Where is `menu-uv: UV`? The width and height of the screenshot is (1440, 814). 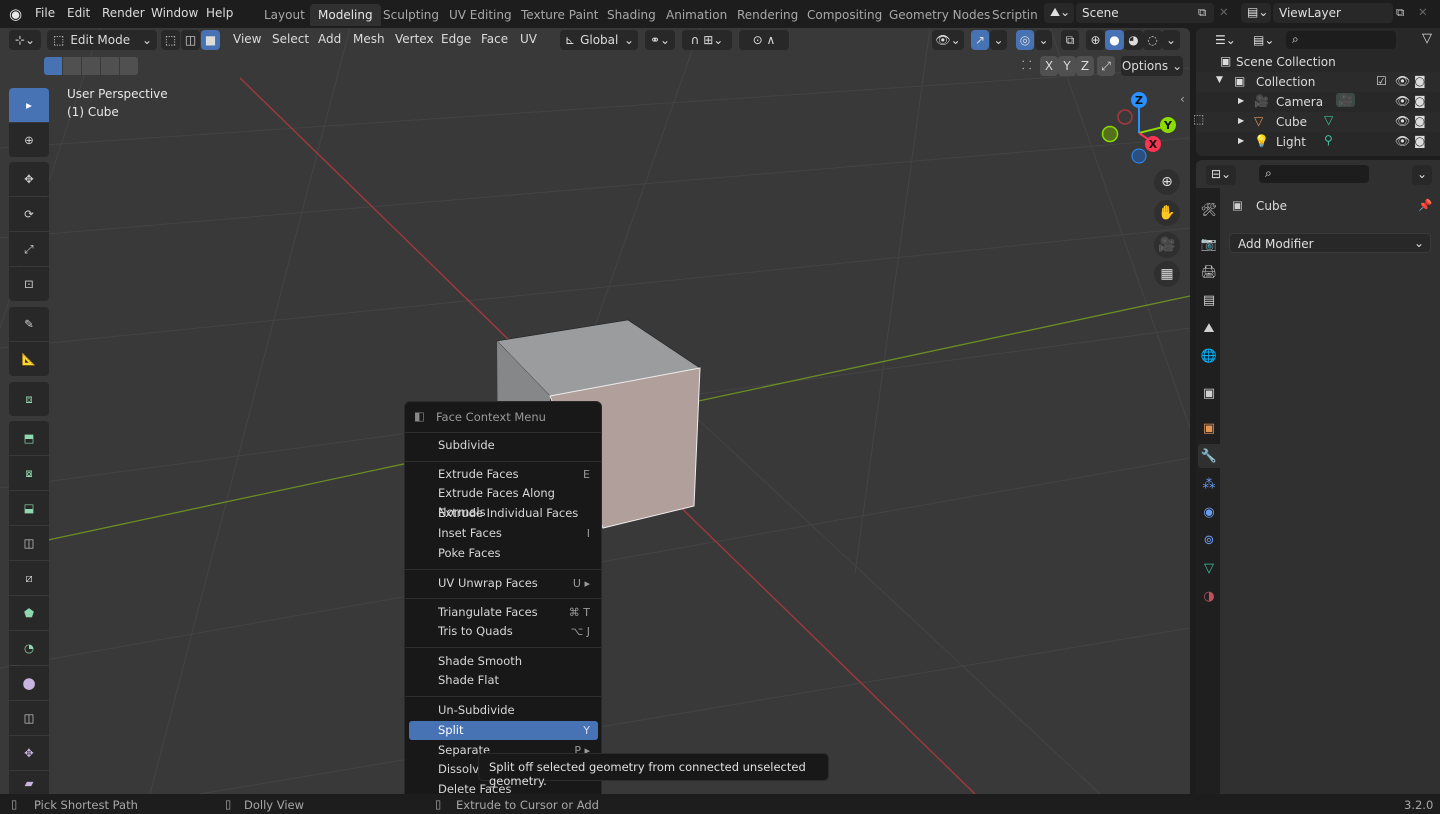
menu-uv: UV is located at coordinates (528, 39).